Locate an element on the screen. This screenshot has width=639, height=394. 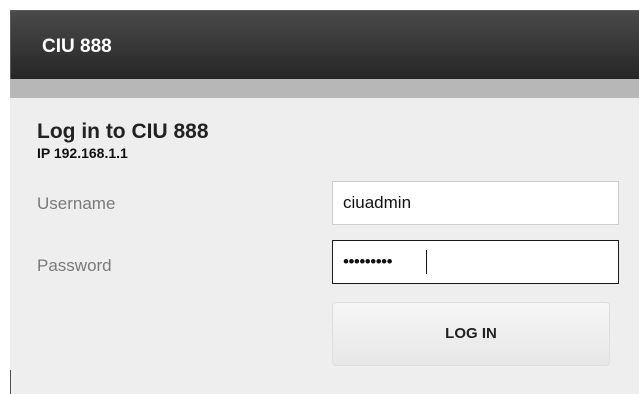
login-button: LOG IN is located at coordinates (471, 334).